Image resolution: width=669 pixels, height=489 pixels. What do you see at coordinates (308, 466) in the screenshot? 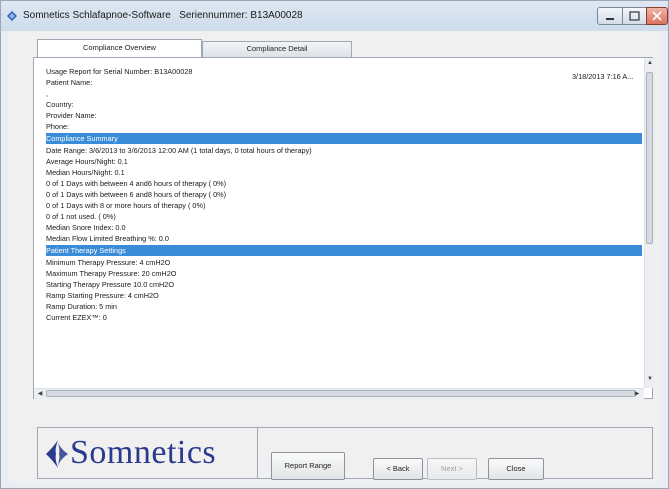
I see `report-range-button: Report Range` at bounding box center [308, 466].